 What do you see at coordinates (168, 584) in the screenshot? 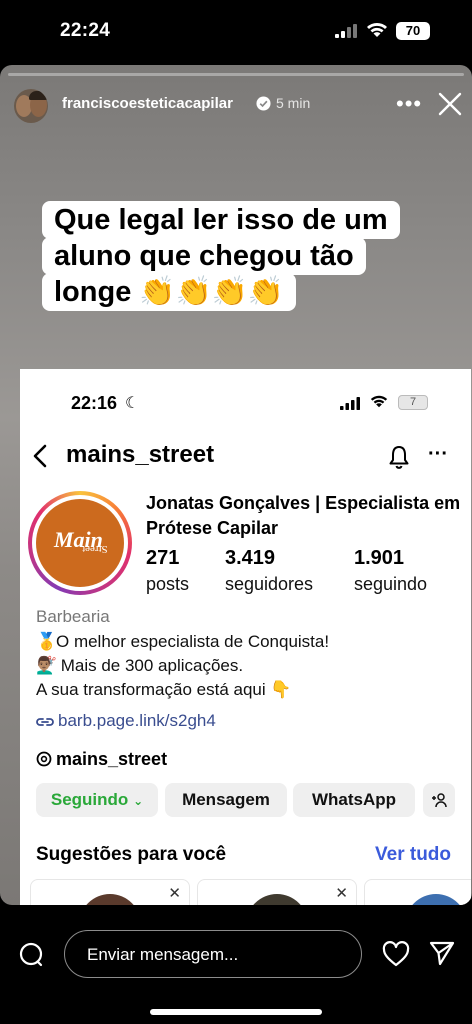
I see `stat-label: posts` at bounding box center [168, 584].